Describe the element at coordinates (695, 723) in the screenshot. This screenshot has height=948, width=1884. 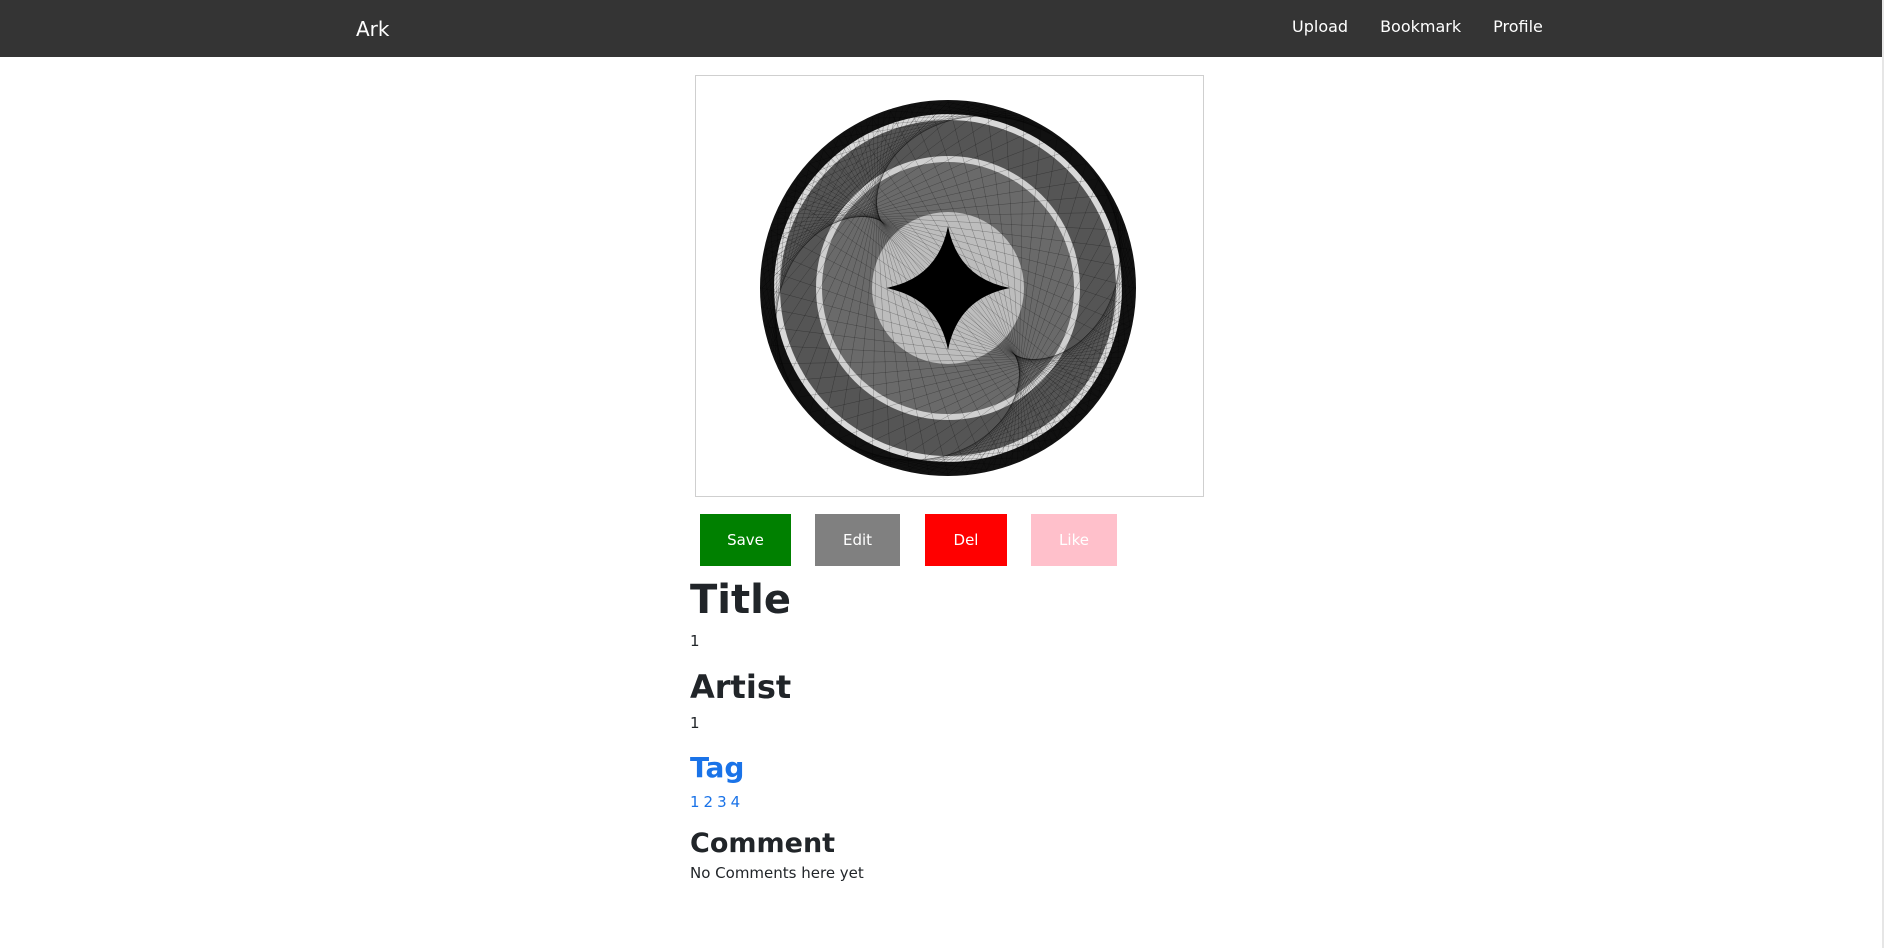
I see `artist-value: 1` at that location.